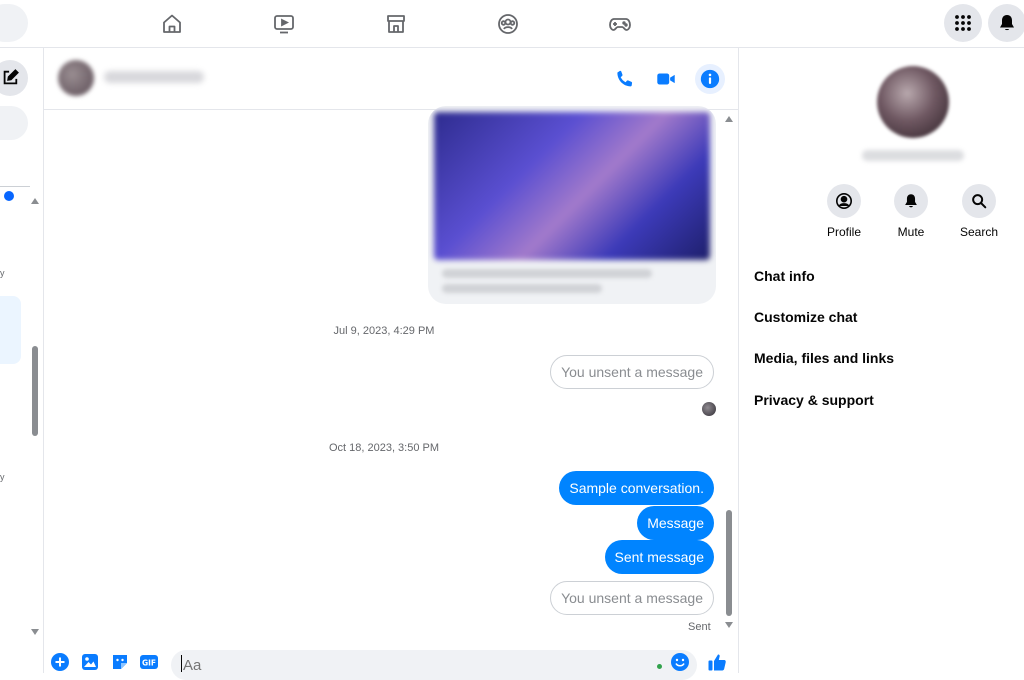 Image resolution: width=1024 pixels, height=680 pixels. Describe the element at coordinates (979, 232) in the screenshot. I see `search-label: Search` at that location.